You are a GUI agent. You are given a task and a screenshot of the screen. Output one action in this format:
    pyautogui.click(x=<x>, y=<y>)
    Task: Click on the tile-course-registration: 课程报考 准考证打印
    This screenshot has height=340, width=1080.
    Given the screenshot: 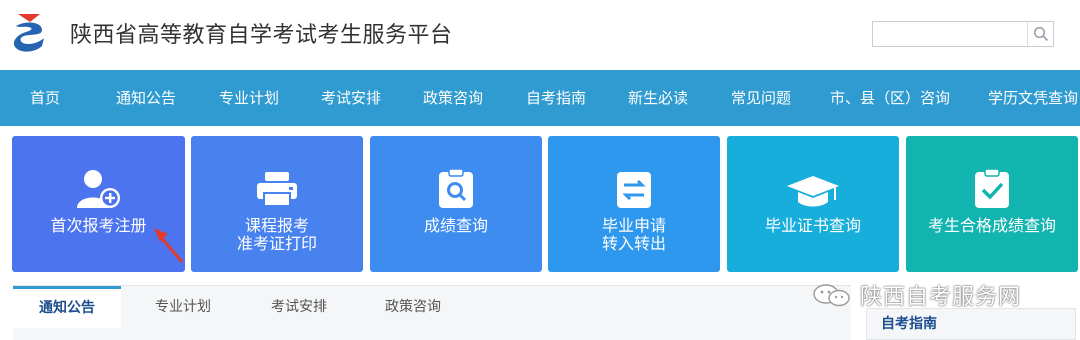 What is the action you would take?
    pyautogui.click(x=277, y=204)
    